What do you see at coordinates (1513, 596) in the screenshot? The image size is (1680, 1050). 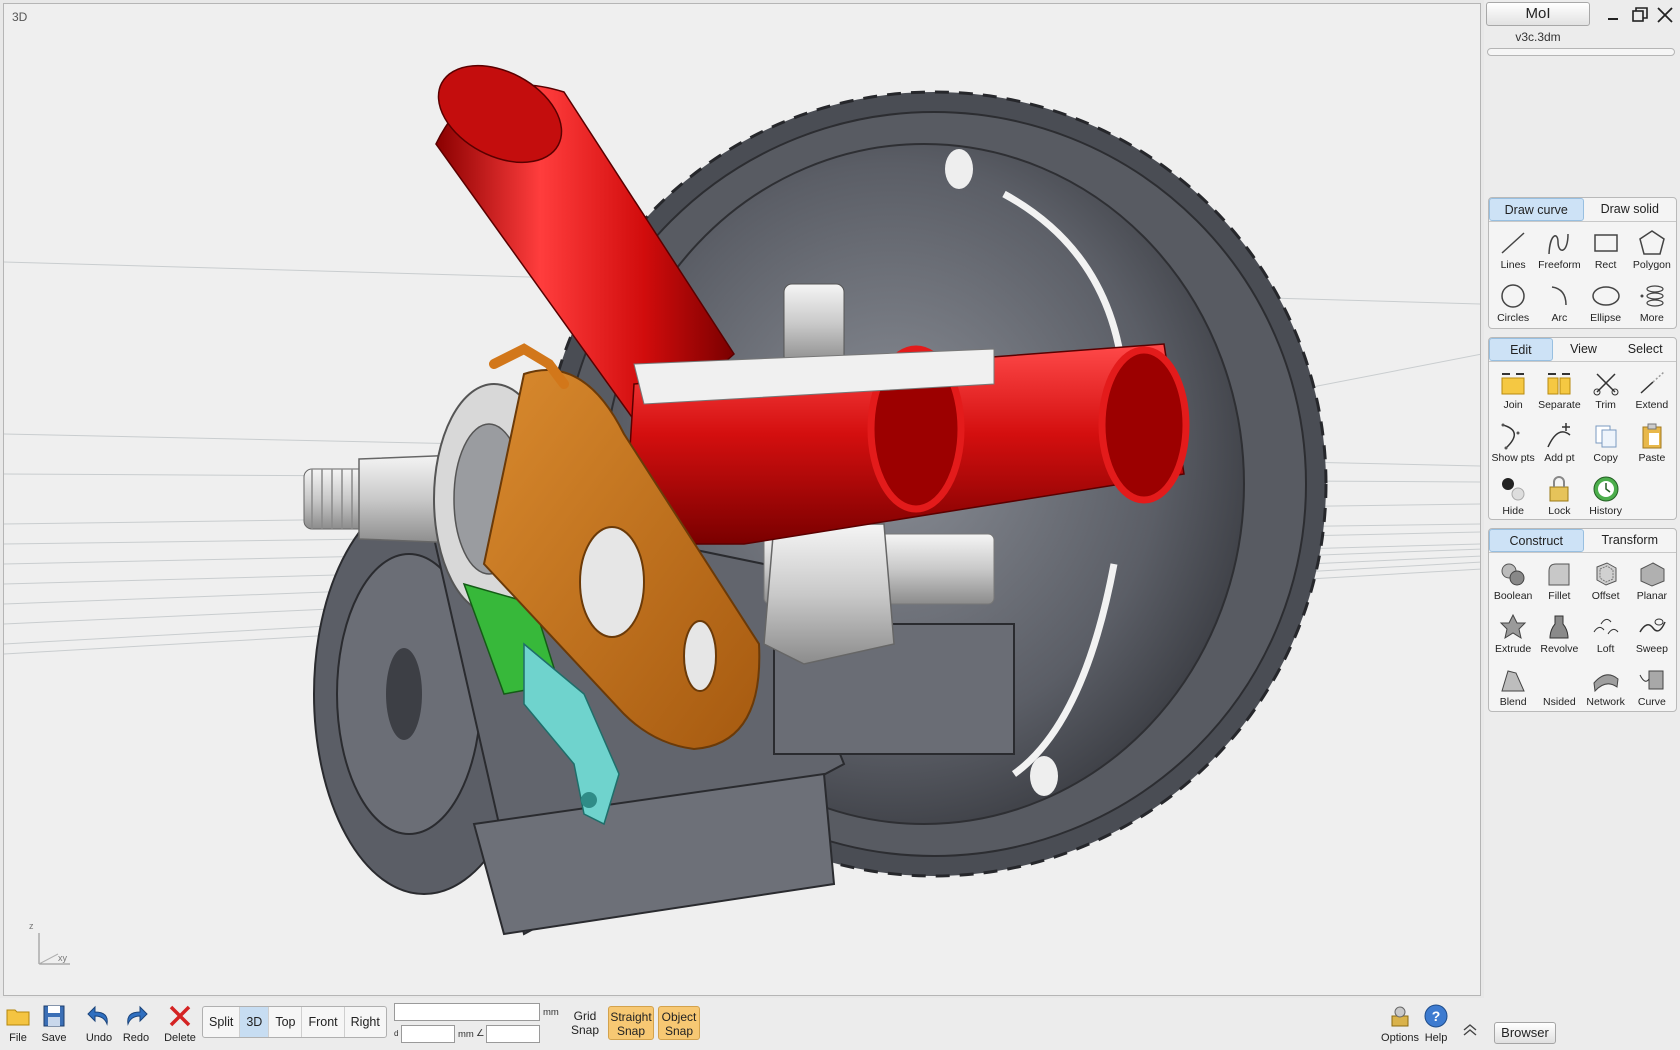 I see `boolean-label: Boolean` at bounding box center [1513, 596].